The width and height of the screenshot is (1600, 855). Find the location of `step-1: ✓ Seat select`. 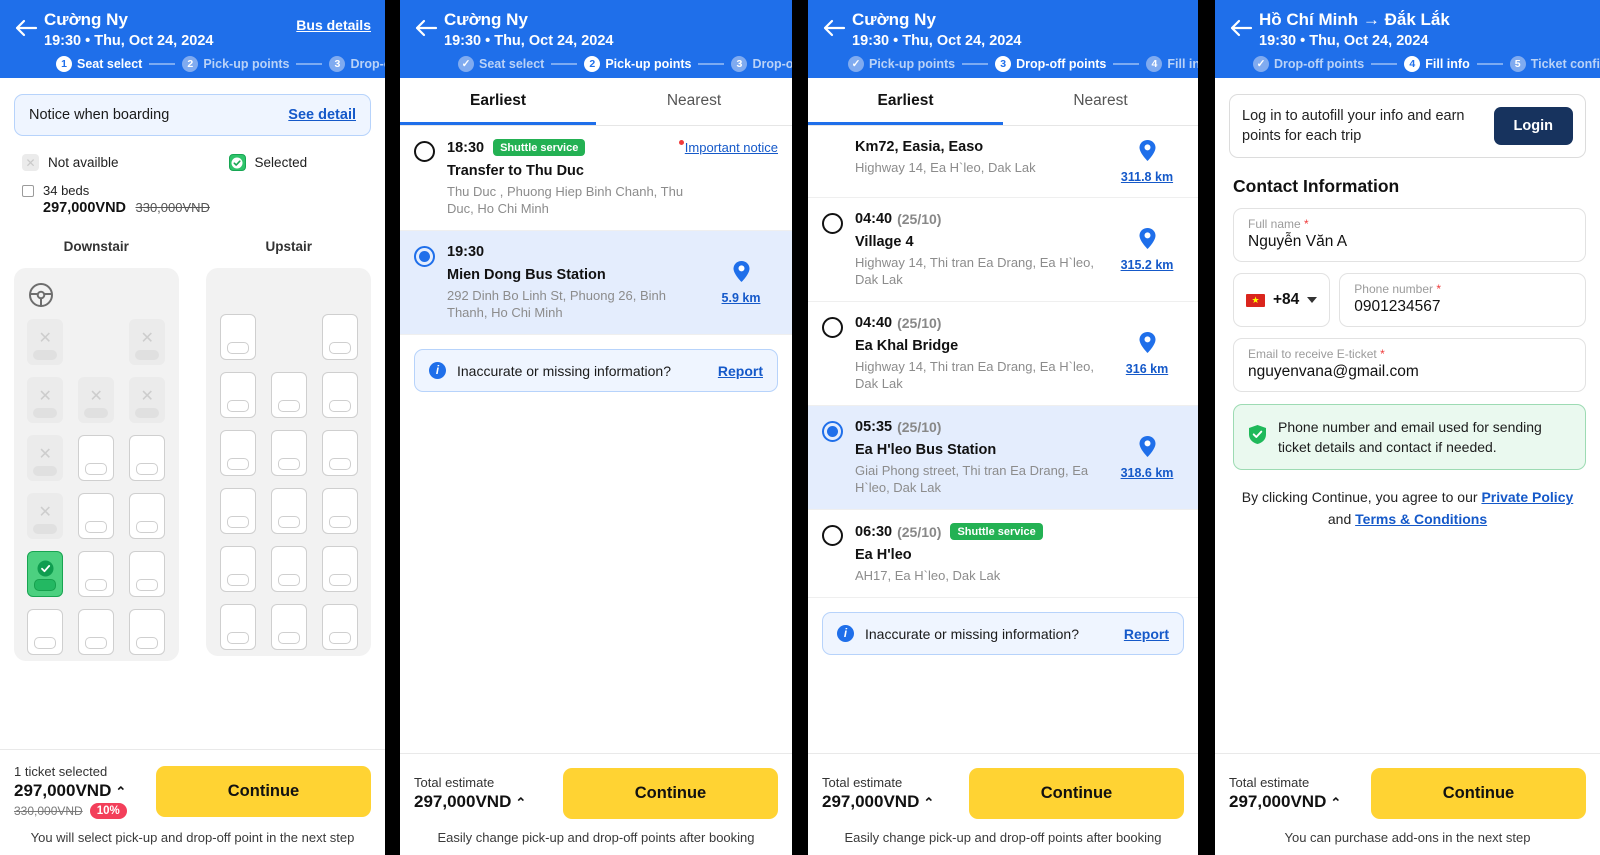

step-1: ✓ Seat select is located at coordinates (501, 64).